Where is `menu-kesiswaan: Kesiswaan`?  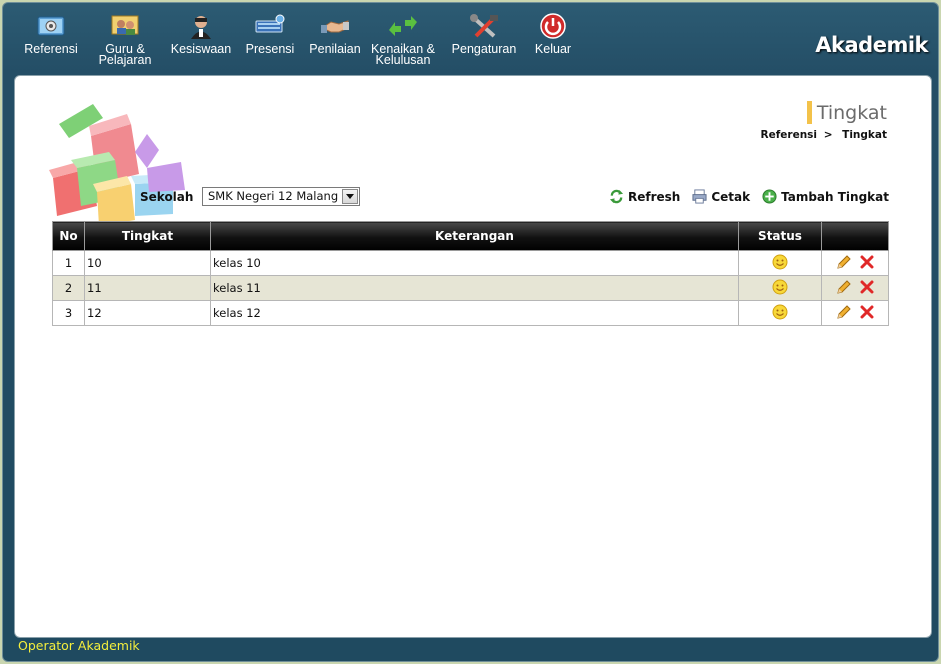
menu-kesiswaan: Kesiswaan is located at coordinates (201, 42).